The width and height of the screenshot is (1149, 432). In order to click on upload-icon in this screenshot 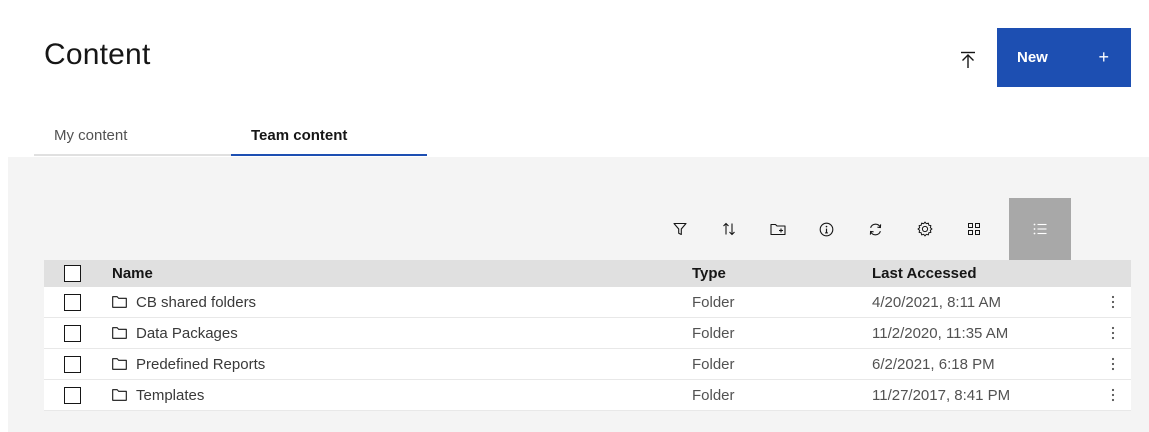, I will do `click(968, 59)`.